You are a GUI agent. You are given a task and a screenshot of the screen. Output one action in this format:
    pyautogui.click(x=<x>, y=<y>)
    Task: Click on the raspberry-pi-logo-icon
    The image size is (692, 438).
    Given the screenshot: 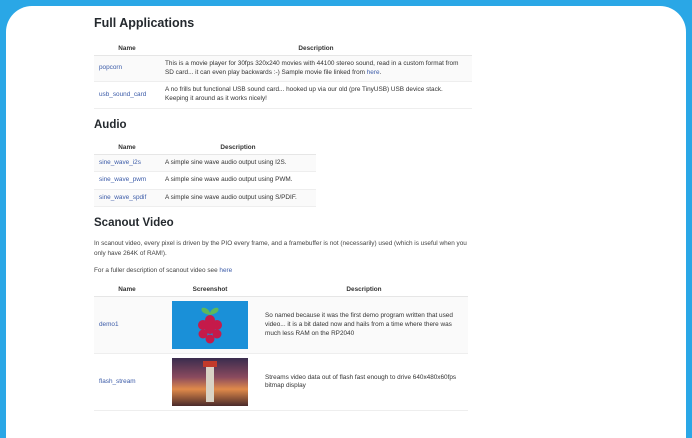 What is the action you would take?
    pyautogui.click(x=210, y=325)
    